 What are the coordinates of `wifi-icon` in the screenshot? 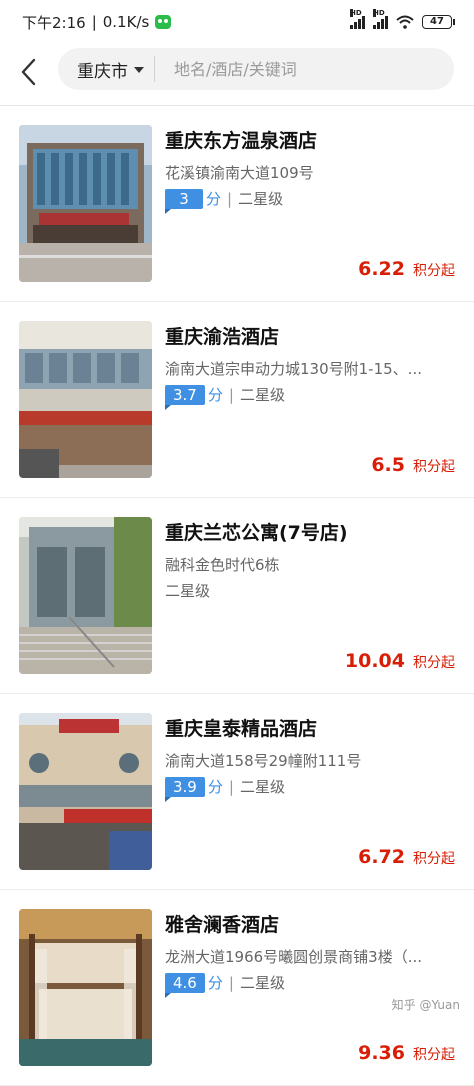 It's located at (405, 22).